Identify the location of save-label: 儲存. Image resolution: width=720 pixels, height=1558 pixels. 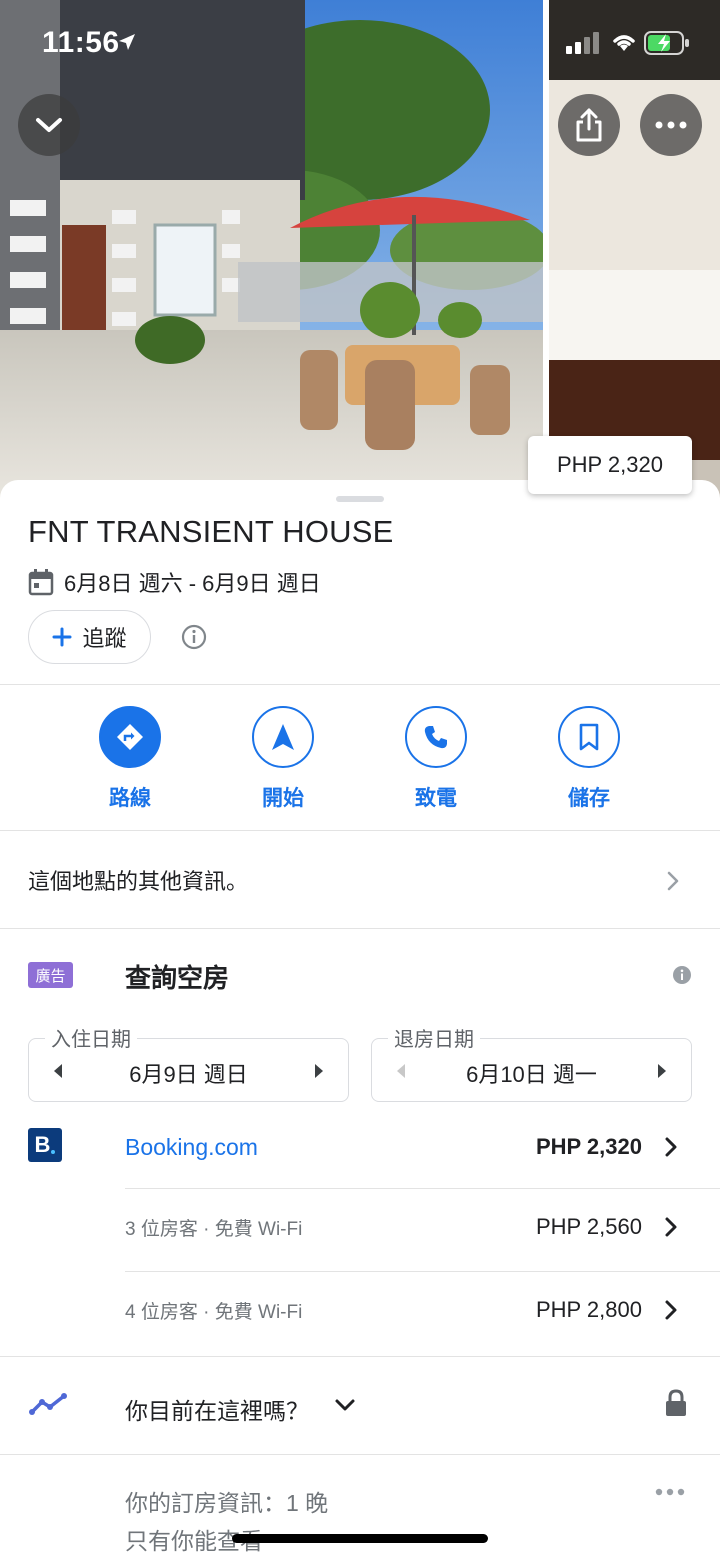
(589, 798).